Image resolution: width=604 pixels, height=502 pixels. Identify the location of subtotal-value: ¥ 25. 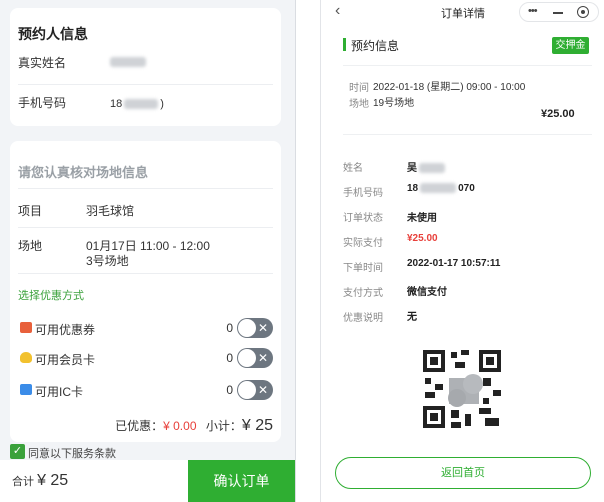
(257, 425).